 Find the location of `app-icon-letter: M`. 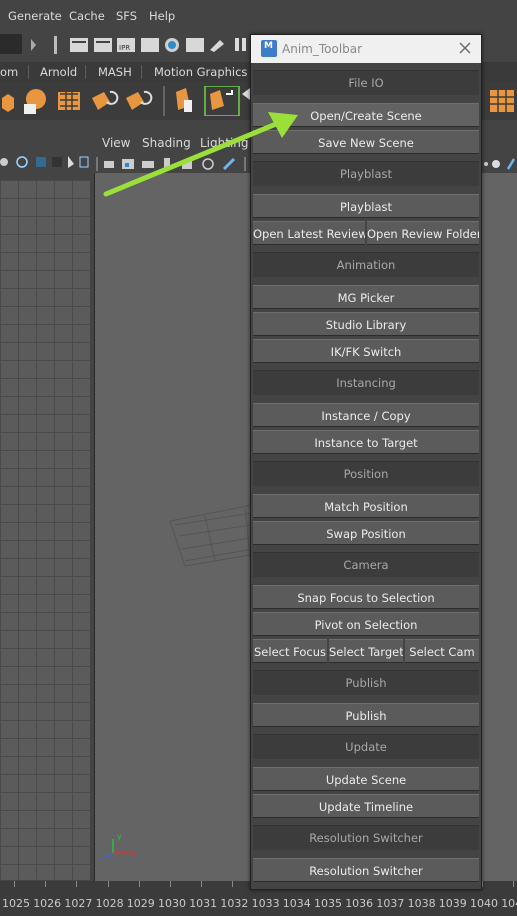

app-icon-letter: M is located at coordinates (268, 46).